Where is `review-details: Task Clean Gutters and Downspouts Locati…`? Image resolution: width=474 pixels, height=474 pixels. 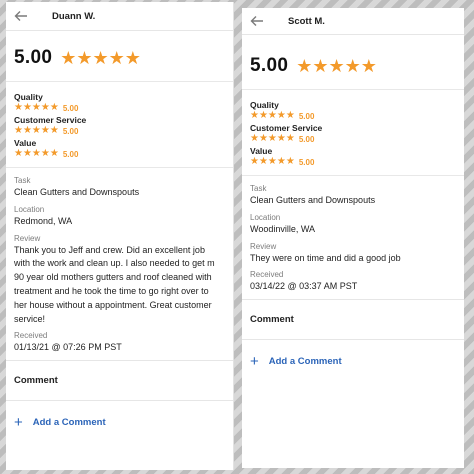 review-details: Task Clean Gutters and Downspouts Locati… is located at coordinates (353, 237).